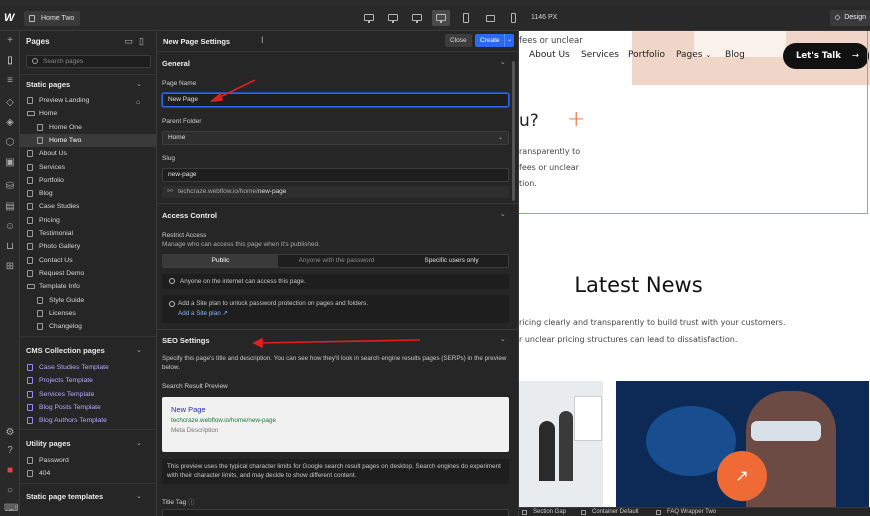 This screenshot has height=516, width=870. Describe the element at coordinates (88, 167) in the screenshot. I see `static-page-item: Services` at that location.